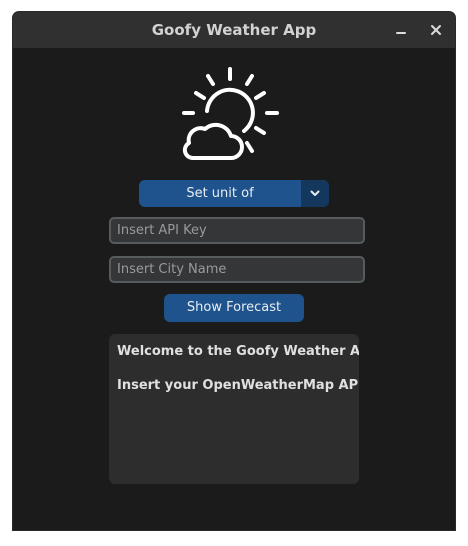 The height and width of the screenshot is (546, 468). I want to click on show-forecast-button: Show Forecast, so click(234, 308).